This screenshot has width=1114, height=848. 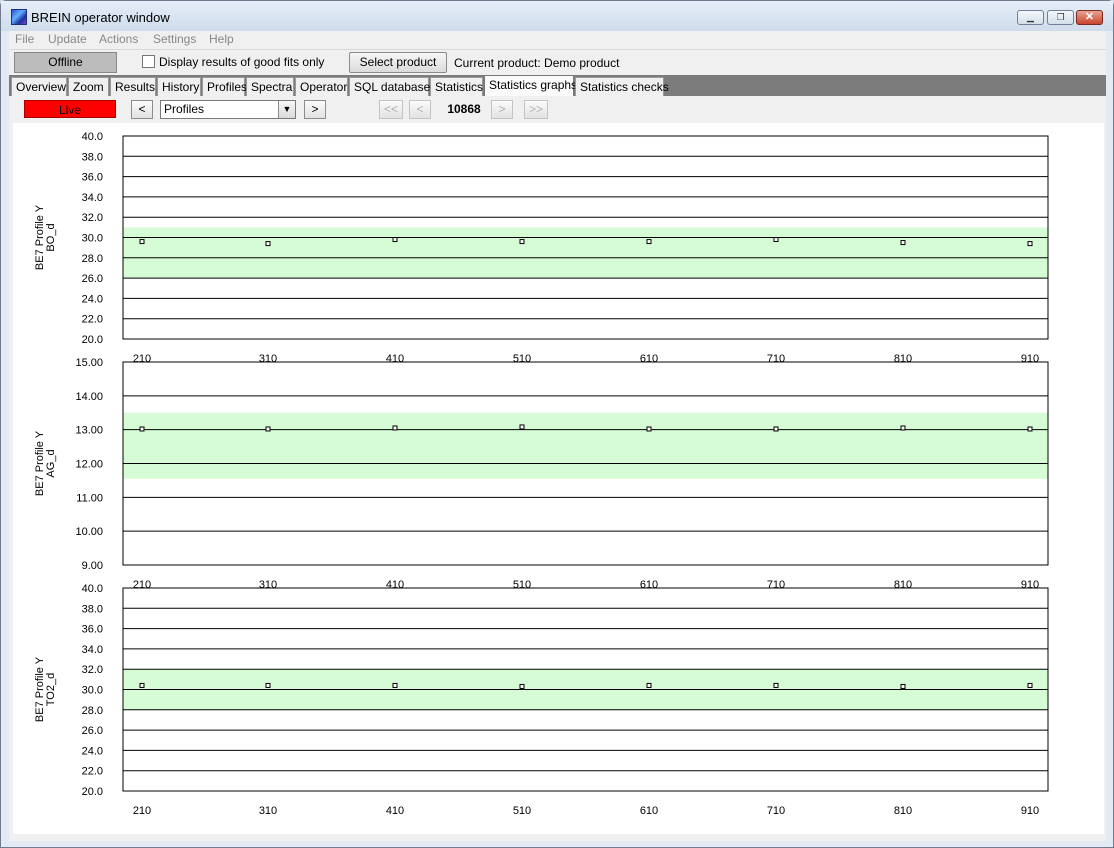 What do you see at coordinates (622, 86) in the screenshot?
I see `tab-statistics-checks: Statistics checks` at bounding box center [622, 86].